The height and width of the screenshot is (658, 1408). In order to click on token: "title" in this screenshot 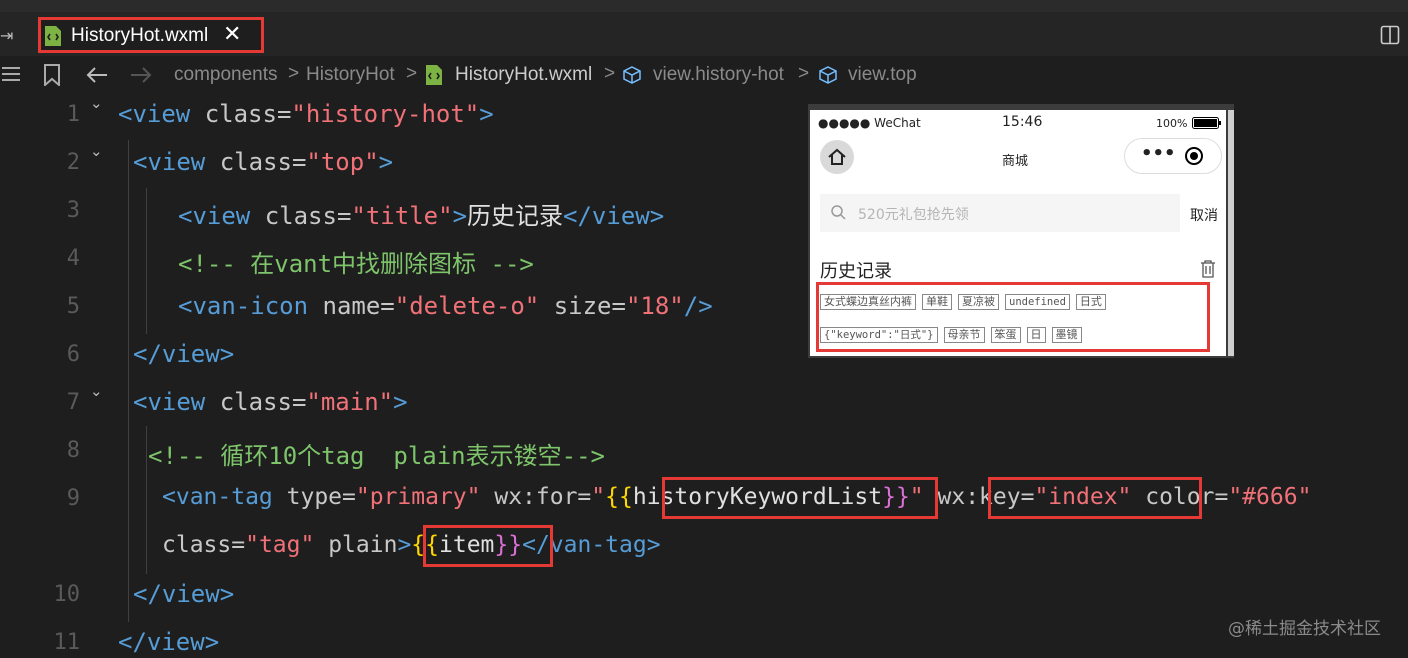, I will do `click(402, 216)`.